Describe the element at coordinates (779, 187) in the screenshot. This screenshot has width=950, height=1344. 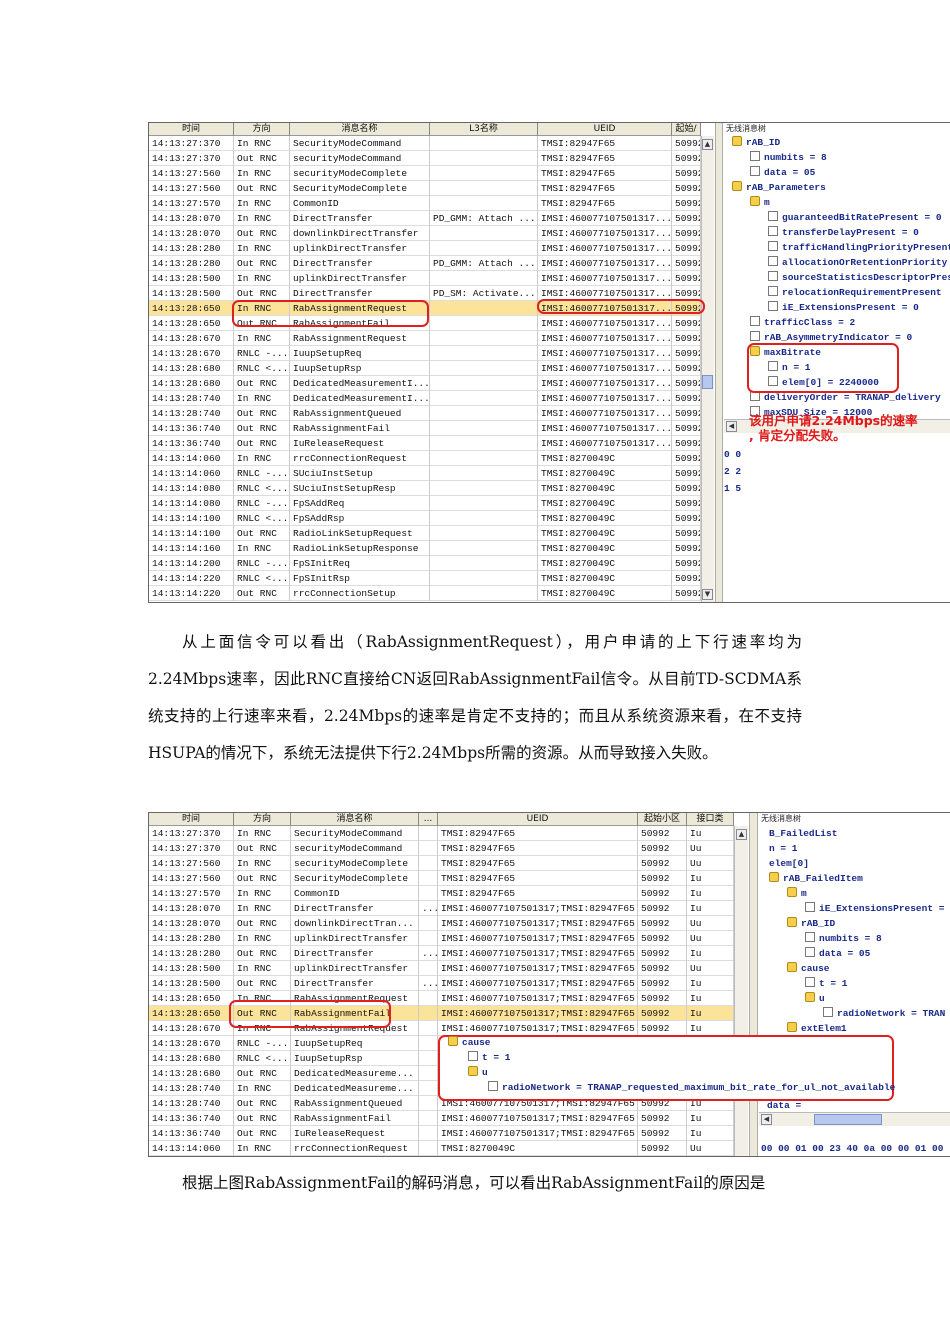
I see `tree-node: rAB_Parameters` at that location.